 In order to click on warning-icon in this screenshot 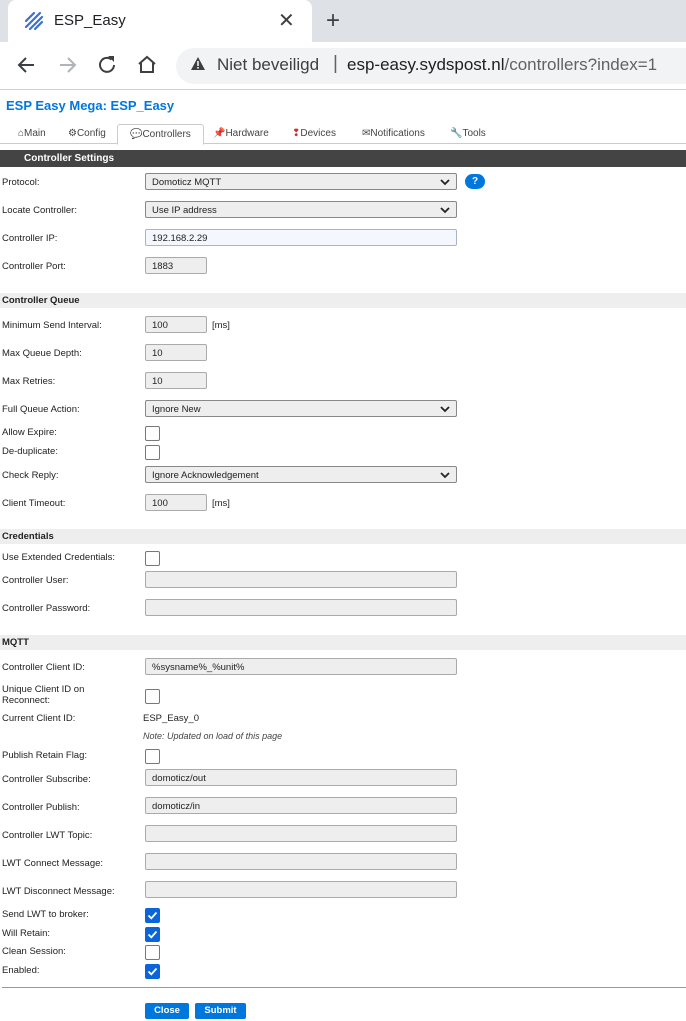, I will do `click(198, 64)`.